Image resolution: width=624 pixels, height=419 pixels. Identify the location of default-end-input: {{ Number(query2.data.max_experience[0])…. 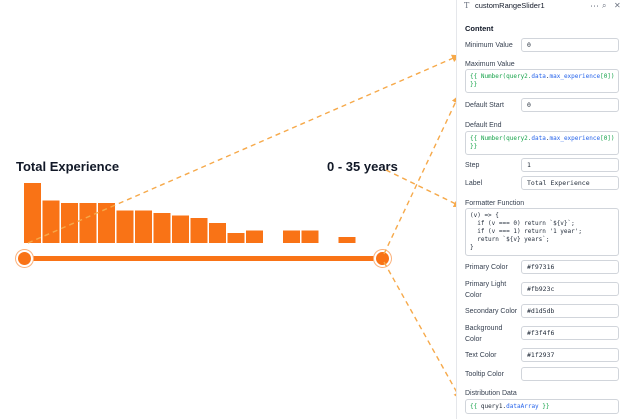
(542, 143).